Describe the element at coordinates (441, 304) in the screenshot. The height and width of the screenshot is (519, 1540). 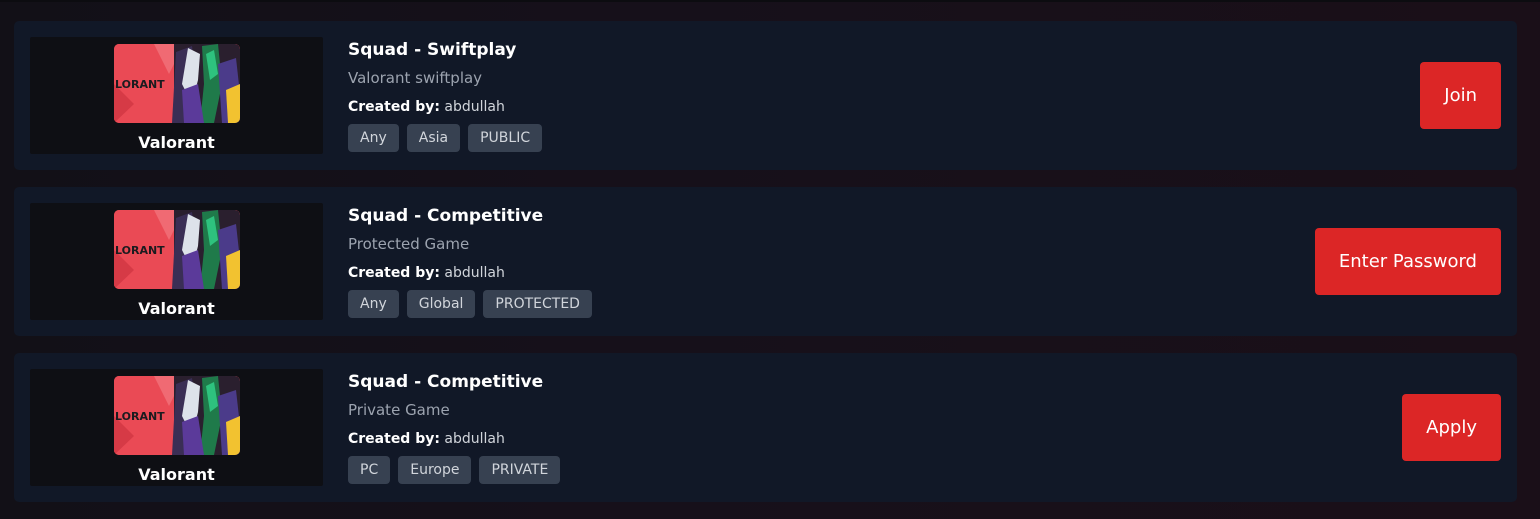
I see `region-tag: Global` at that location.